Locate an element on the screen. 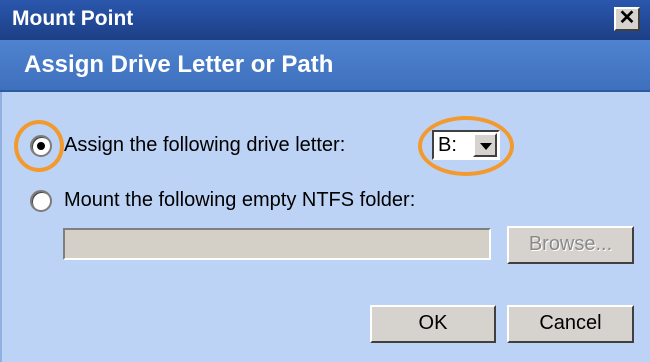 This screenshot has height=362, width=650. window-title: Mount Point is located at coordinates (73, 18).